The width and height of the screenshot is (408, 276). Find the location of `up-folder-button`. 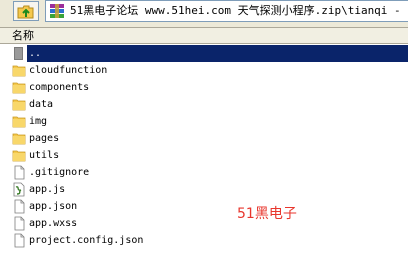

up-folder-button is located at coordinates (26, 11).